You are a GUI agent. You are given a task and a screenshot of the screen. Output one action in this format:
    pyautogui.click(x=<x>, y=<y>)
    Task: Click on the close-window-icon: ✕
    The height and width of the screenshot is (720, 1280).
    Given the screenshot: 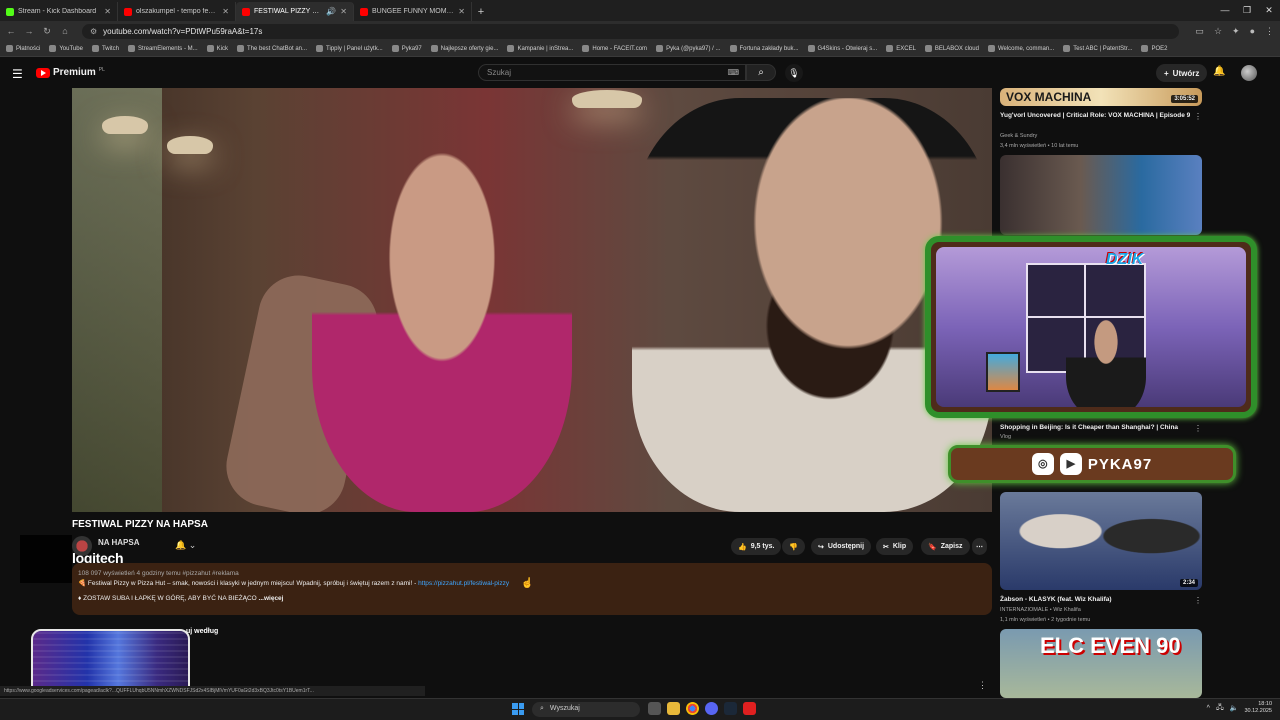 What is the action you would take?
    pyautogui.click(x=1269, y=10)
    